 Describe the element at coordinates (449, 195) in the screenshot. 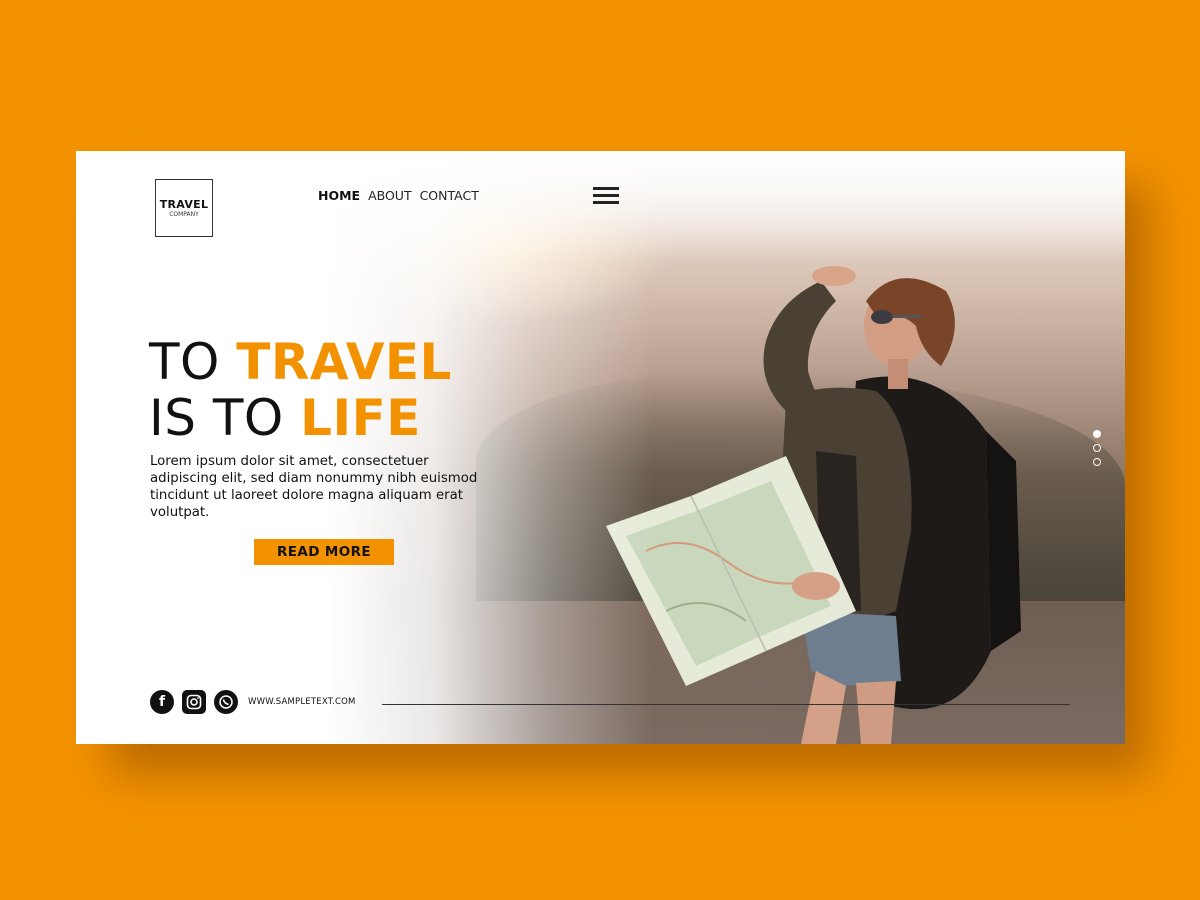

I see `nav-item-contact: CONTACT` at that location.